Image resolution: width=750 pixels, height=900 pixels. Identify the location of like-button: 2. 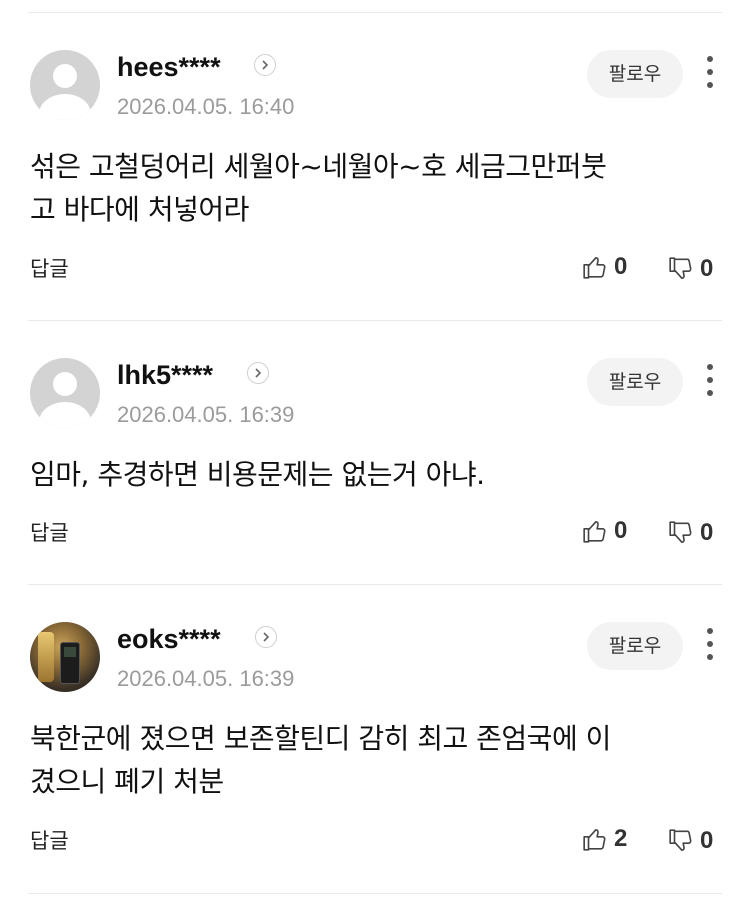
(604, 839).